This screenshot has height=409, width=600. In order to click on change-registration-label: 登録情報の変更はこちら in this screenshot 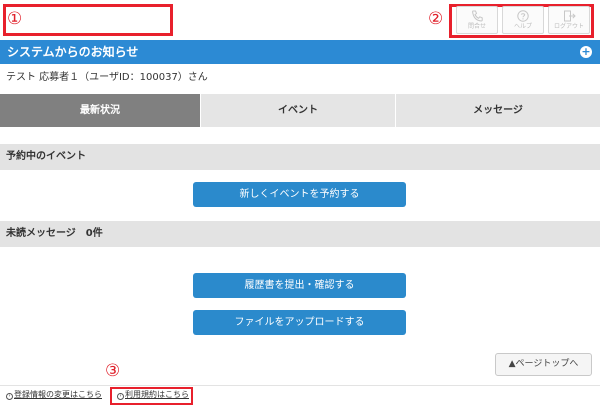, I will do `click(58, 394)`.